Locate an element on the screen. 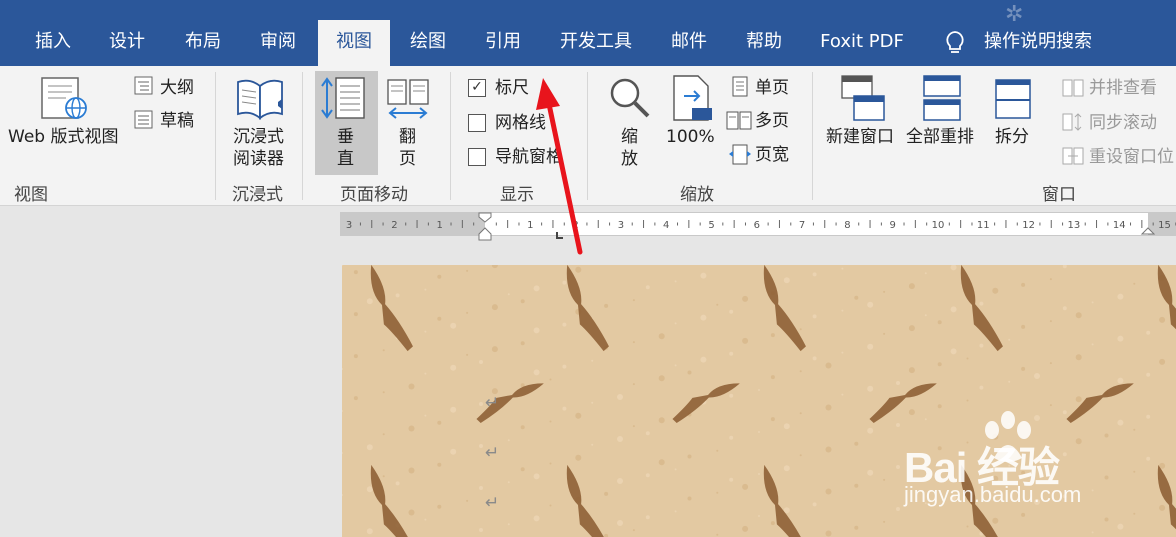 The height and width of the screenshot is (537, 1176). vertical-scroll-icon is located at coordinates (344, 101).